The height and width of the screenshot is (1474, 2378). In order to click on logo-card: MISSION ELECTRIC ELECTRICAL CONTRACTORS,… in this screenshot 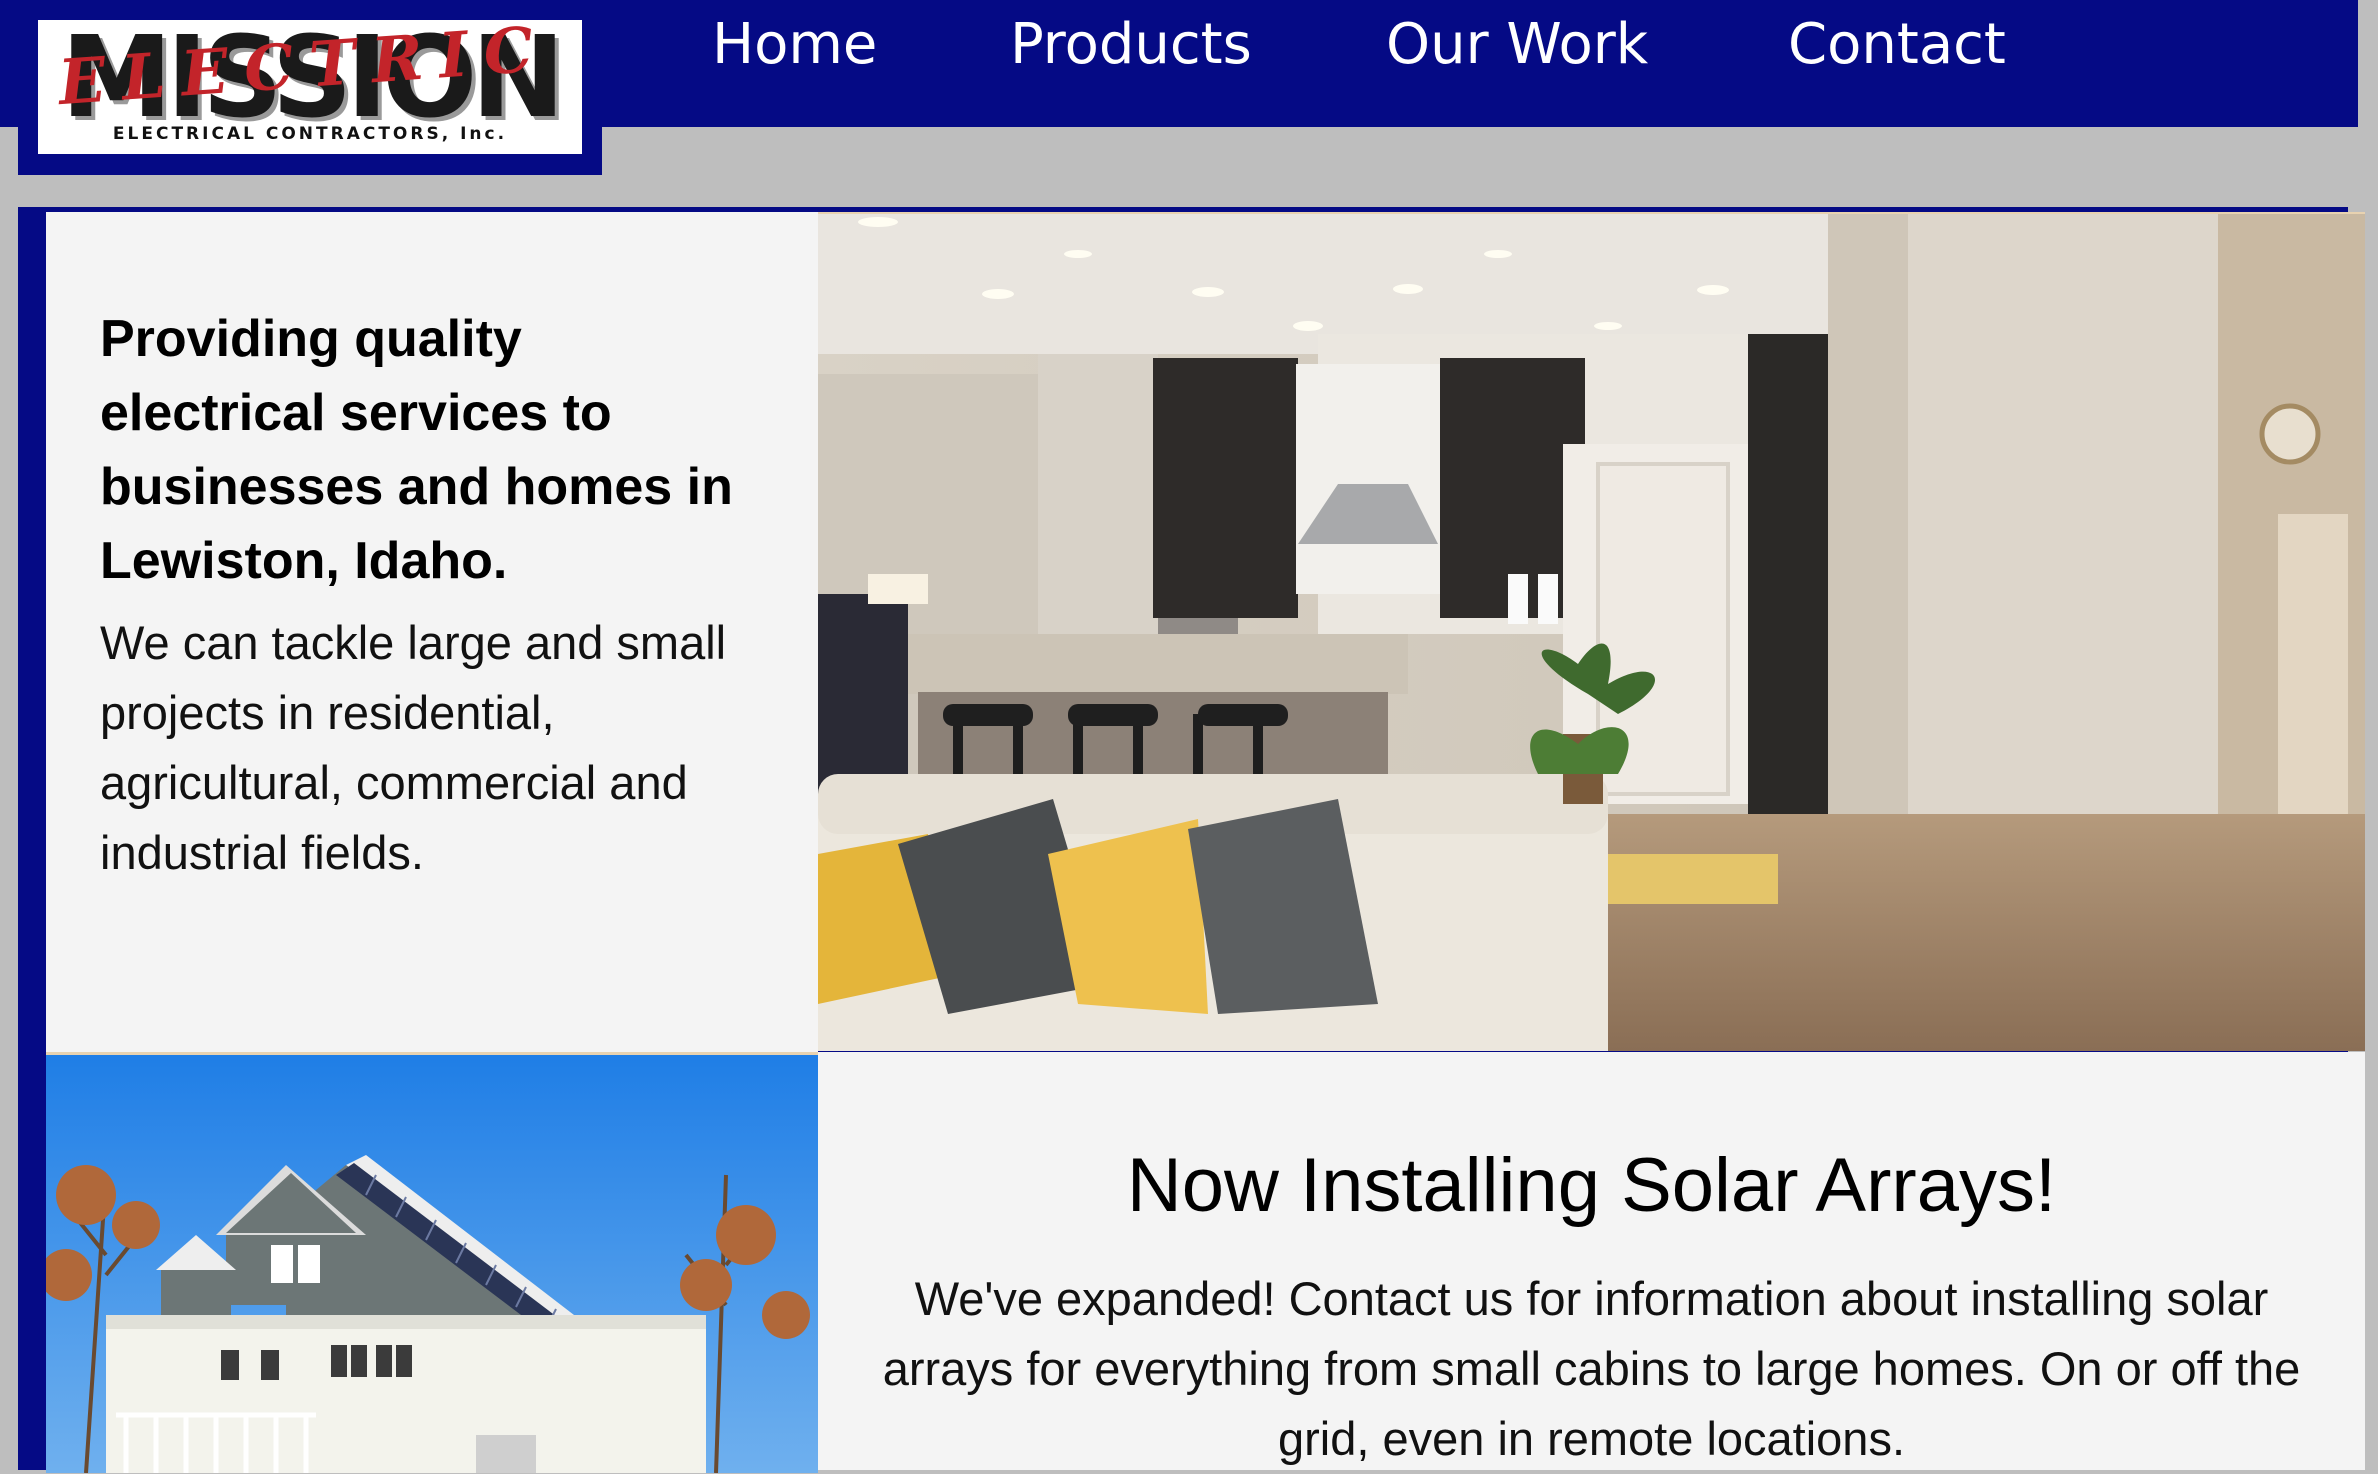, I will do `click(310, 87)`.